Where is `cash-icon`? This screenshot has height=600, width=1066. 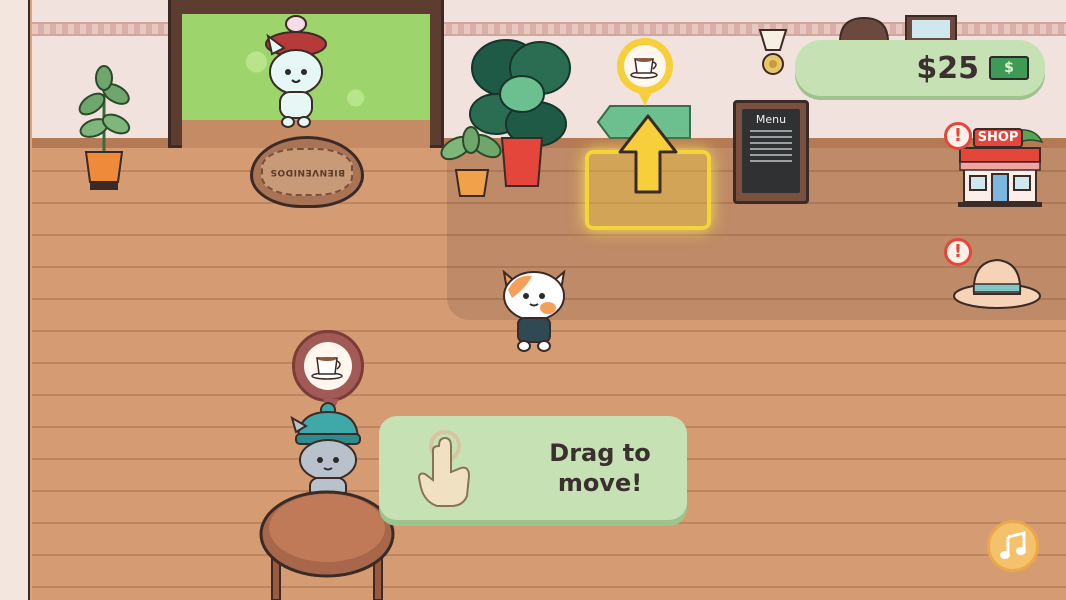 cash-icon is located at coordinates (1009, 68).